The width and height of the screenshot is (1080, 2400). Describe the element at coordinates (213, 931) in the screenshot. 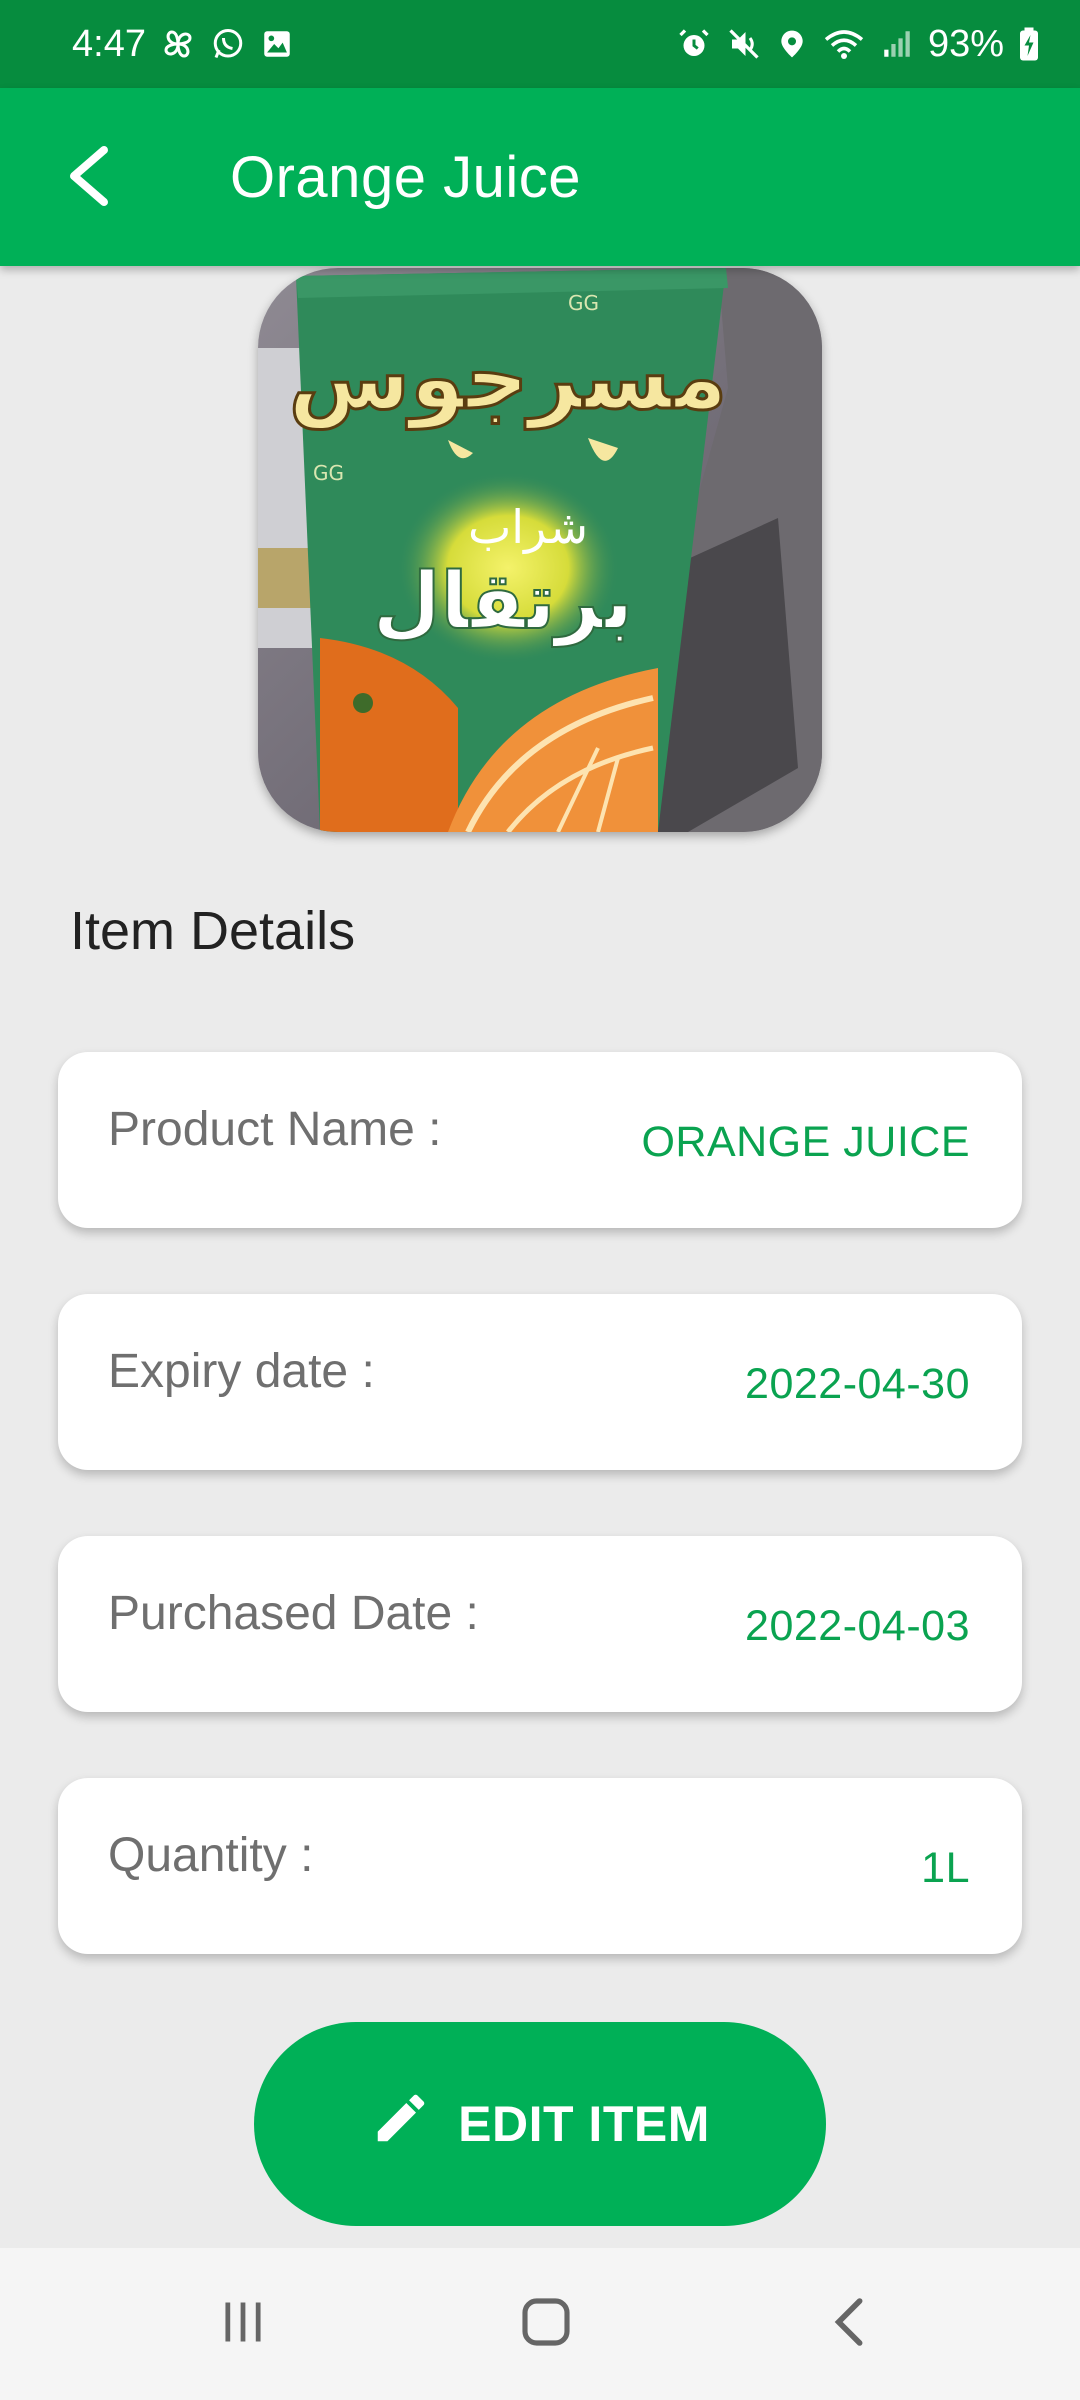

I see `section-heading: Item Details` at that location.